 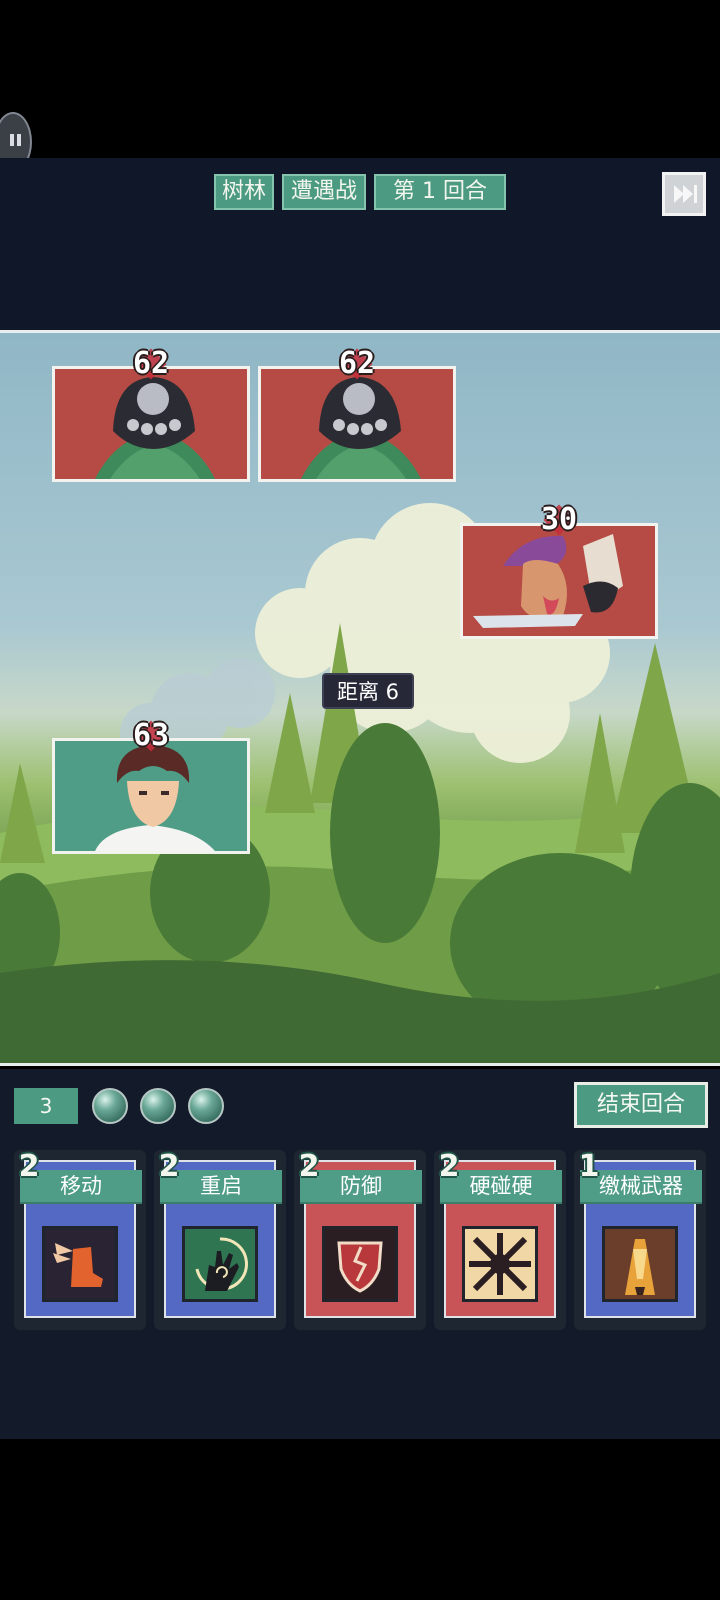 I want to click on pause-icon-bar, so click(x=19, y=140).